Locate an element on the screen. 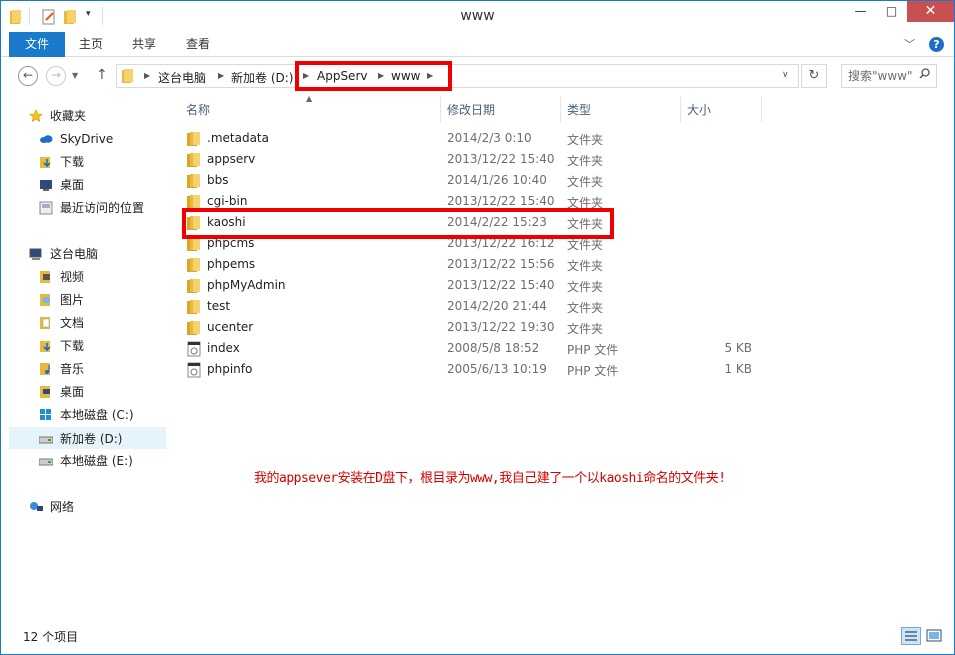 This screenshot has height=655, width=955. hard-drive-icon is located at coordinates (46, 440).